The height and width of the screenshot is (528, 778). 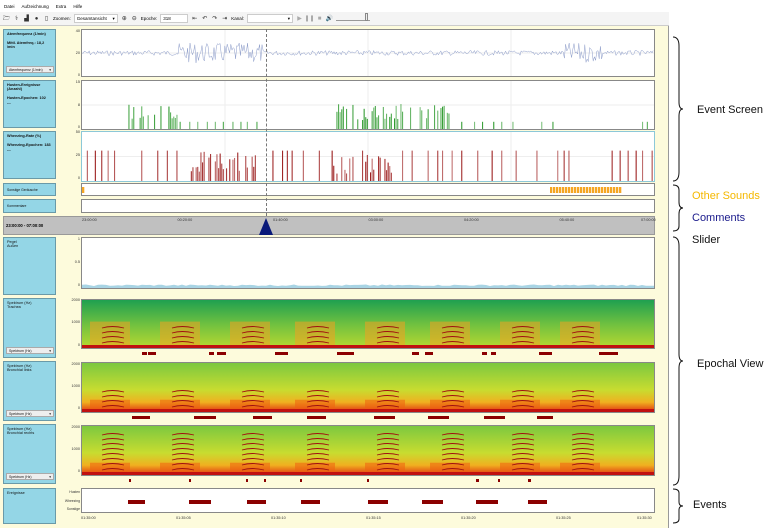 I want to click on comment-icon: ●, so click(x=36, y=18).